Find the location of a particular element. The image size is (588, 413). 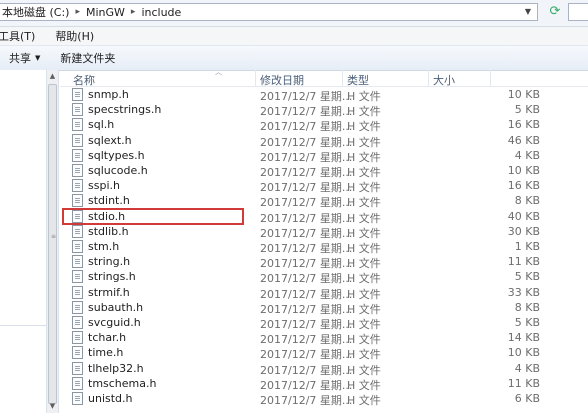

file-row: snmp.h 2017/12/7 星期... H 文件 10 KB is located at coordinates (324, 95).